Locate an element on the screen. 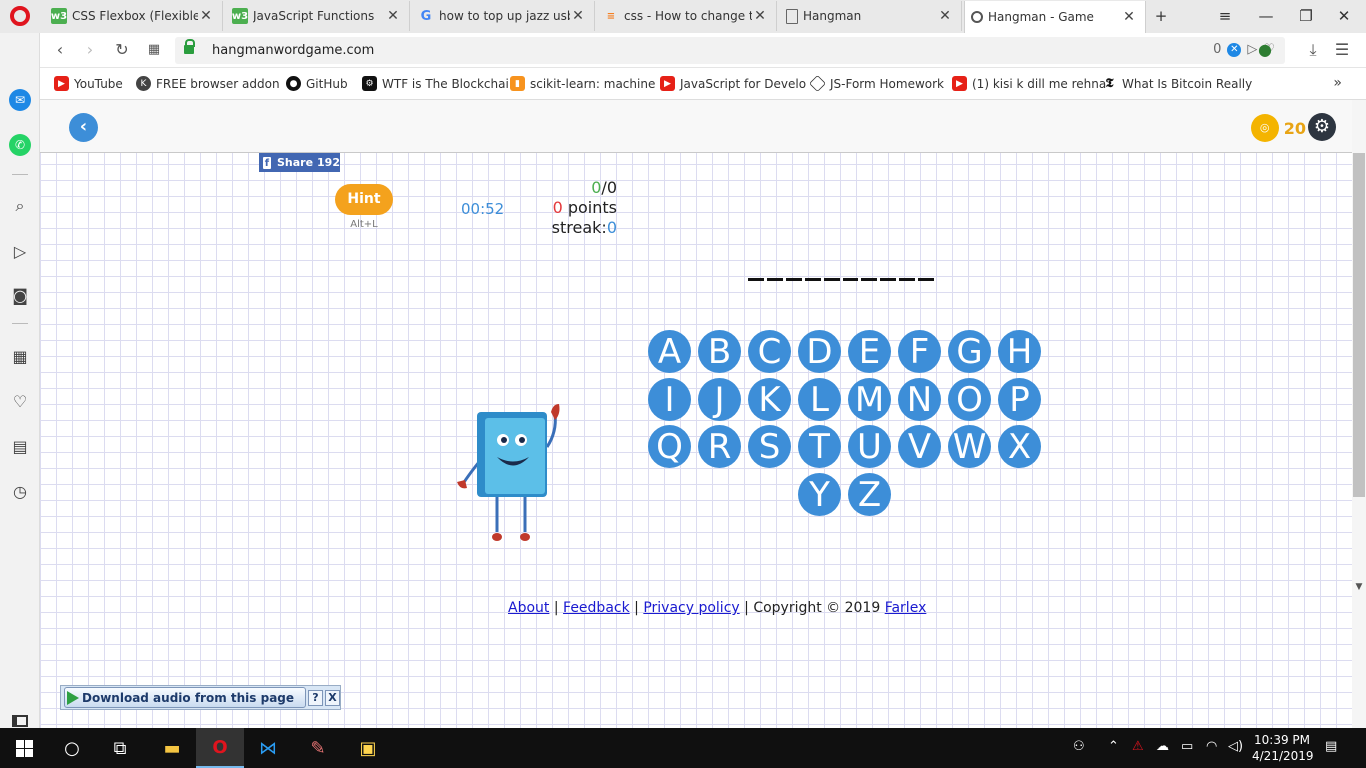  tab-hangman-game: Hangman - Game ✕ is located at coordinates (1055, 17).